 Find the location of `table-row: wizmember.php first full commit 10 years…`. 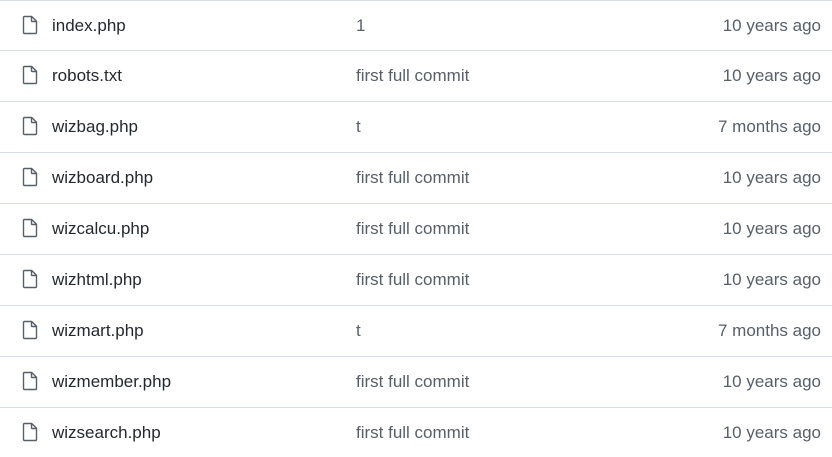

table-row: wizmember.php first full commit 10 years… is located at coordinates (416, 382).